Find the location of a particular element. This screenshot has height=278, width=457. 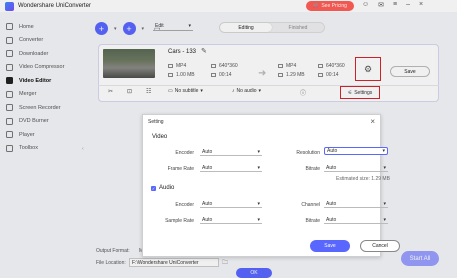

encoder-label: Encoder is located at coordinates (184, 153).